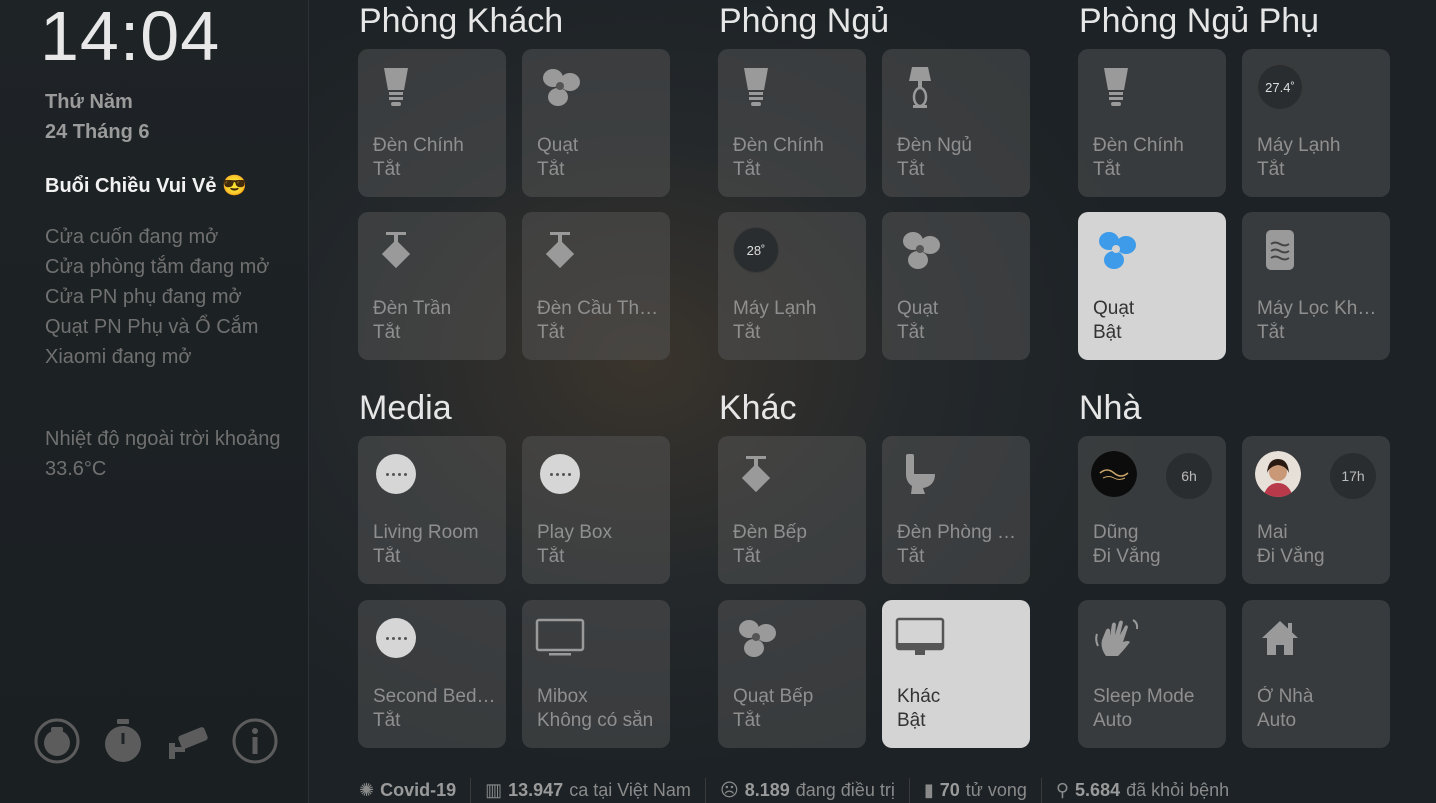 This screenshot has height=803, width=1436. What do you see at coordinates (959, 532) in the screenshot?
I see `tile-name: Đèn Phòng Tắm` at bounding box center [959, 532].